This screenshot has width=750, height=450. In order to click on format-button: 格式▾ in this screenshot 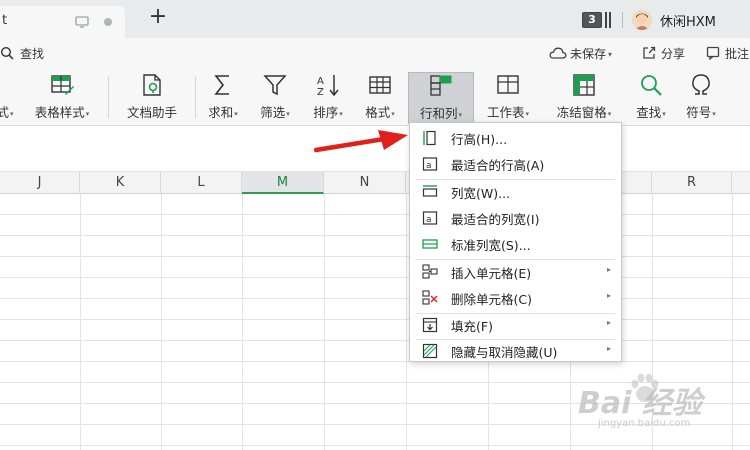, I will do `click(380, 97)`.